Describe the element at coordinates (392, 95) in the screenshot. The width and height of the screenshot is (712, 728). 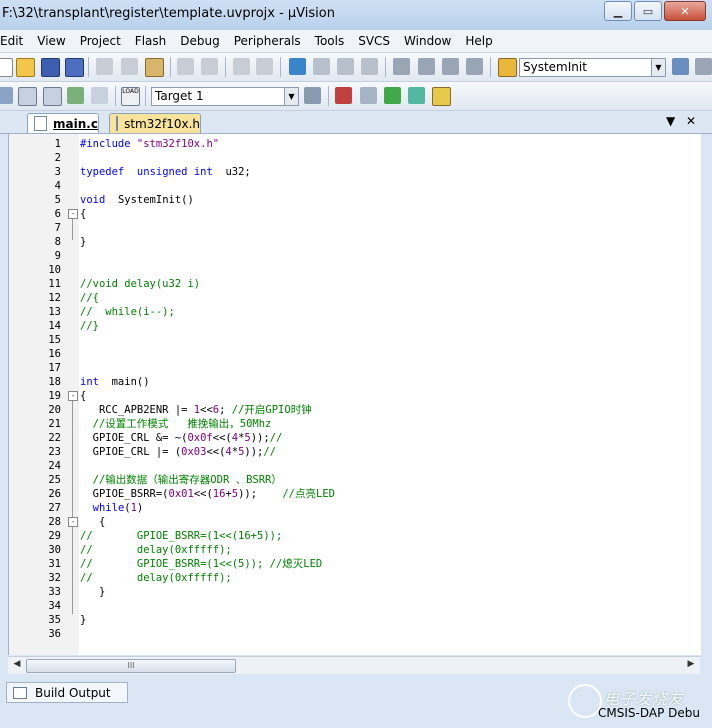
I see `pack-installer-icon` at that location.